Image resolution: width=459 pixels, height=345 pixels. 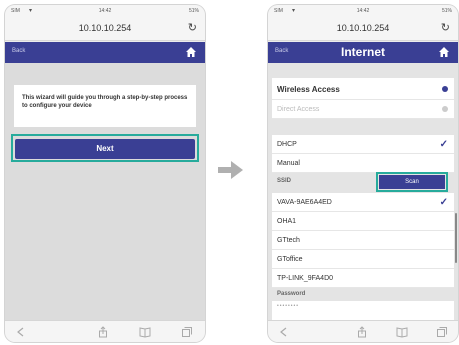 What do you see at coordinates (298, 109) in the screenshot?
I see `direct-access-label: Direct Access` at bounding box center [298, 109].